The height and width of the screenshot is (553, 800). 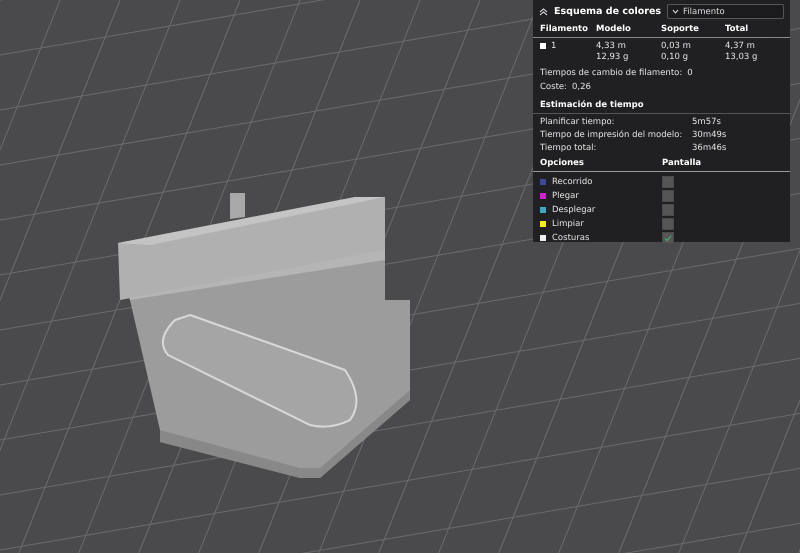 What do you see at coordinates (569, 148) in the screenshot?
I see `time-label: Tiempo total:` at bounding box center [569, 148].